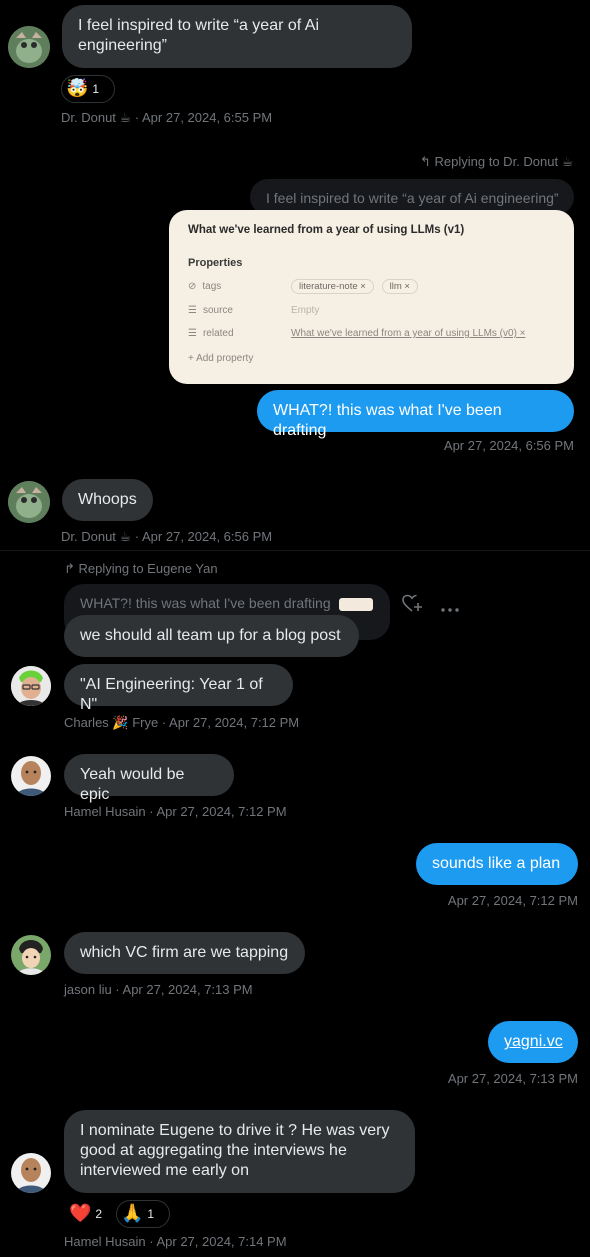 This screenshot has height=1257, width=590. I want to click on message-text: "AI Engineering: Year 1 of N", so click(171, 694).